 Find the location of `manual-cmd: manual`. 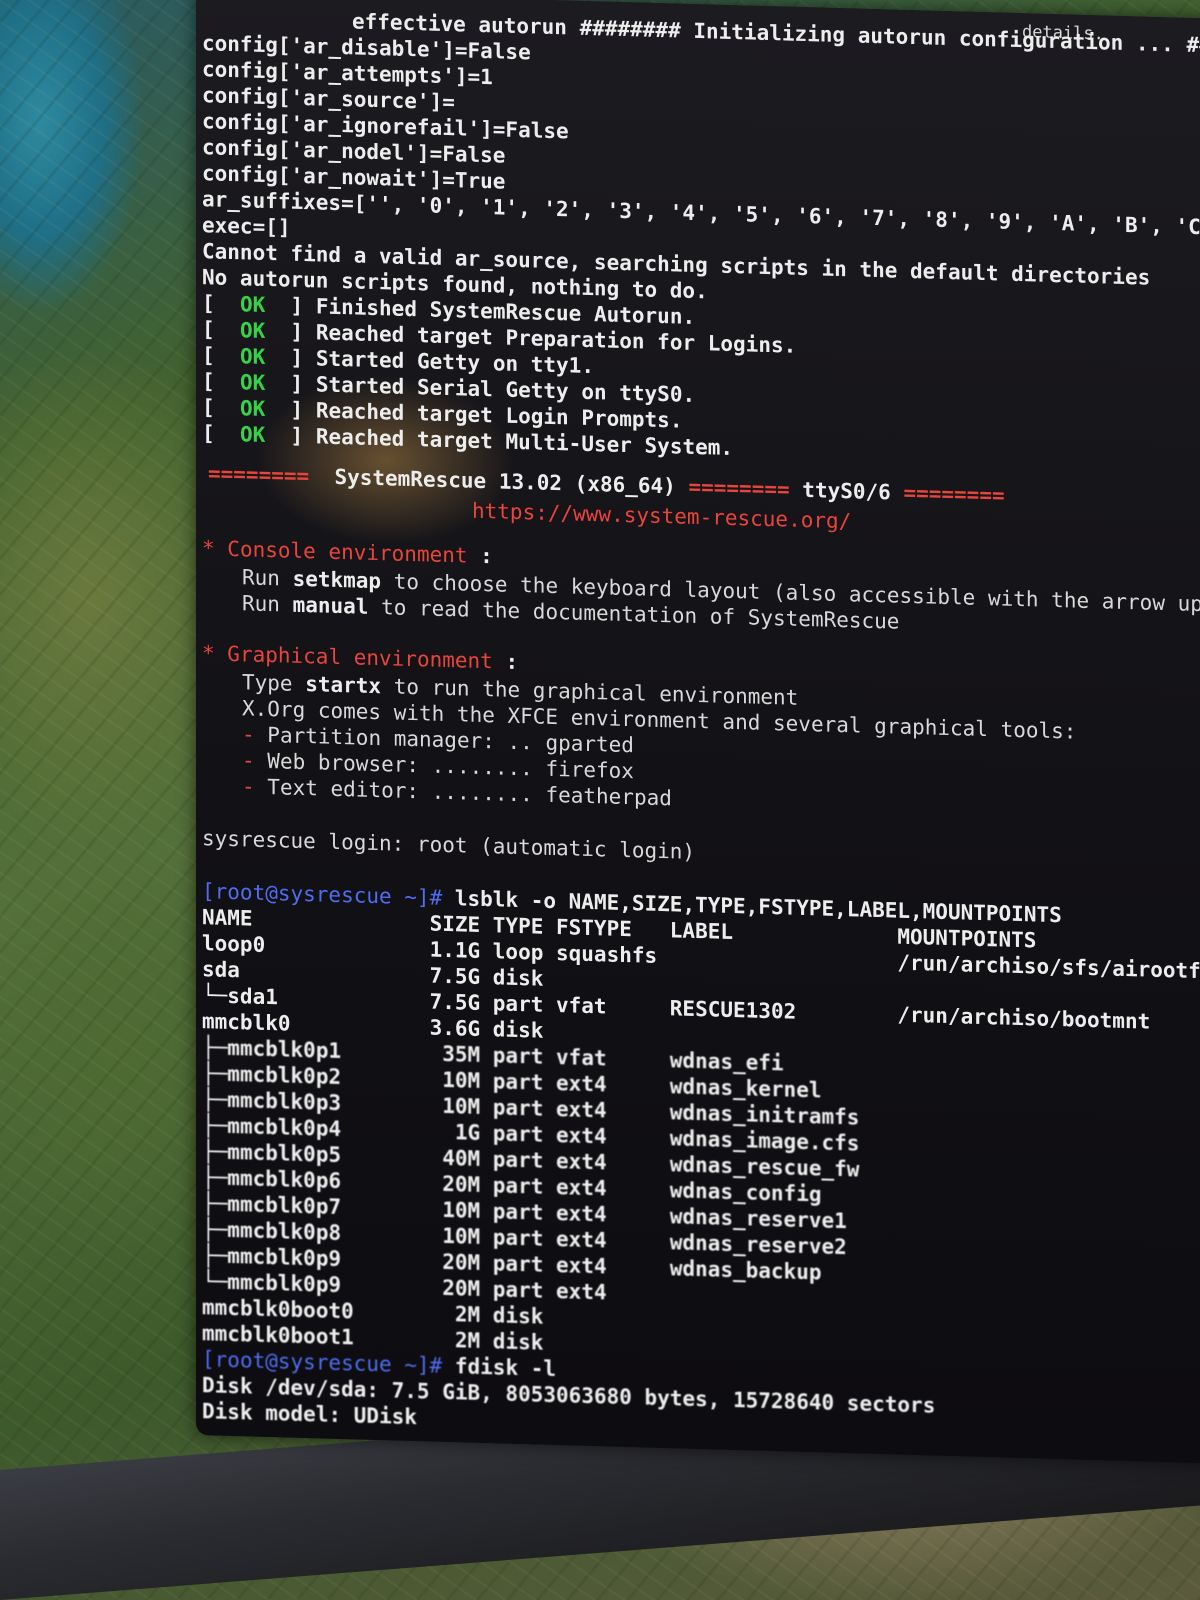

manual-cmd: manual is located at coordinates (330, 605).